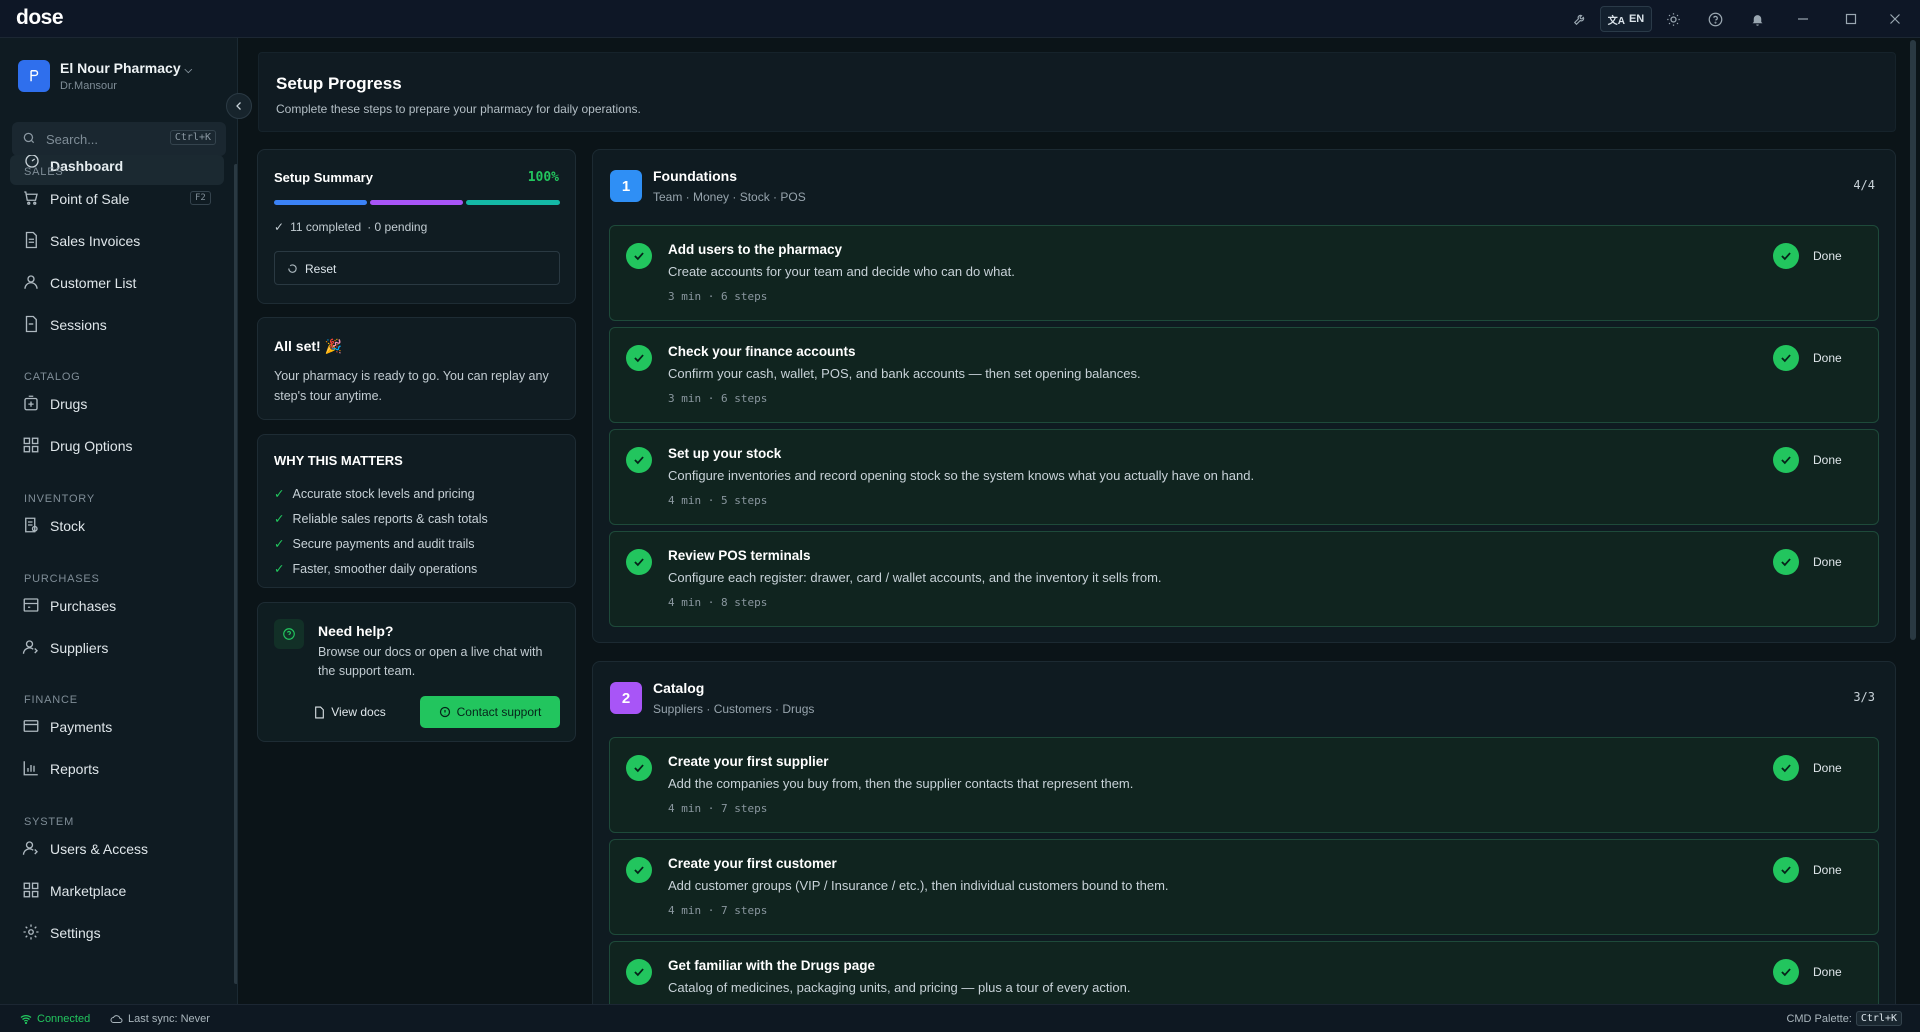 Image resolution: width=1920 pixels, height=1032 pixels. I want to click on group-subtitle: Suppliers · Customers · Drugs, so click(734, 709).